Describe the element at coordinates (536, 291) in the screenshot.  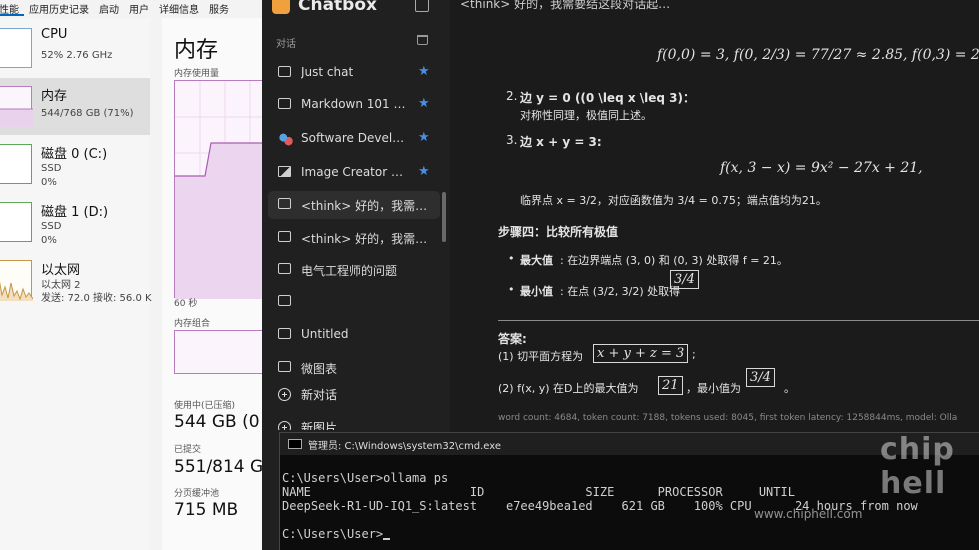
I see `min-label: 最小值` at that location.